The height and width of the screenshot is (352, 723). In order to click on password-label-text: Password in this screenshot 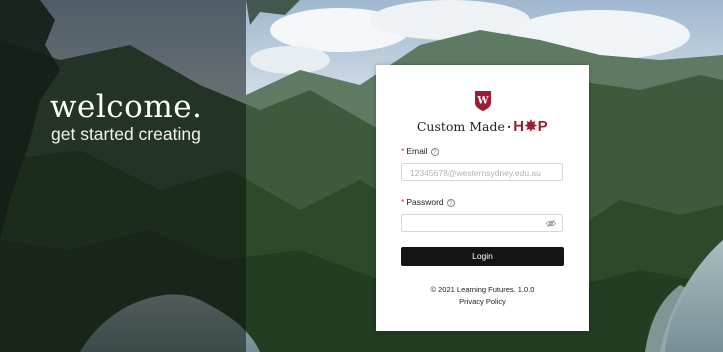, I will do `click(425, 202)`.